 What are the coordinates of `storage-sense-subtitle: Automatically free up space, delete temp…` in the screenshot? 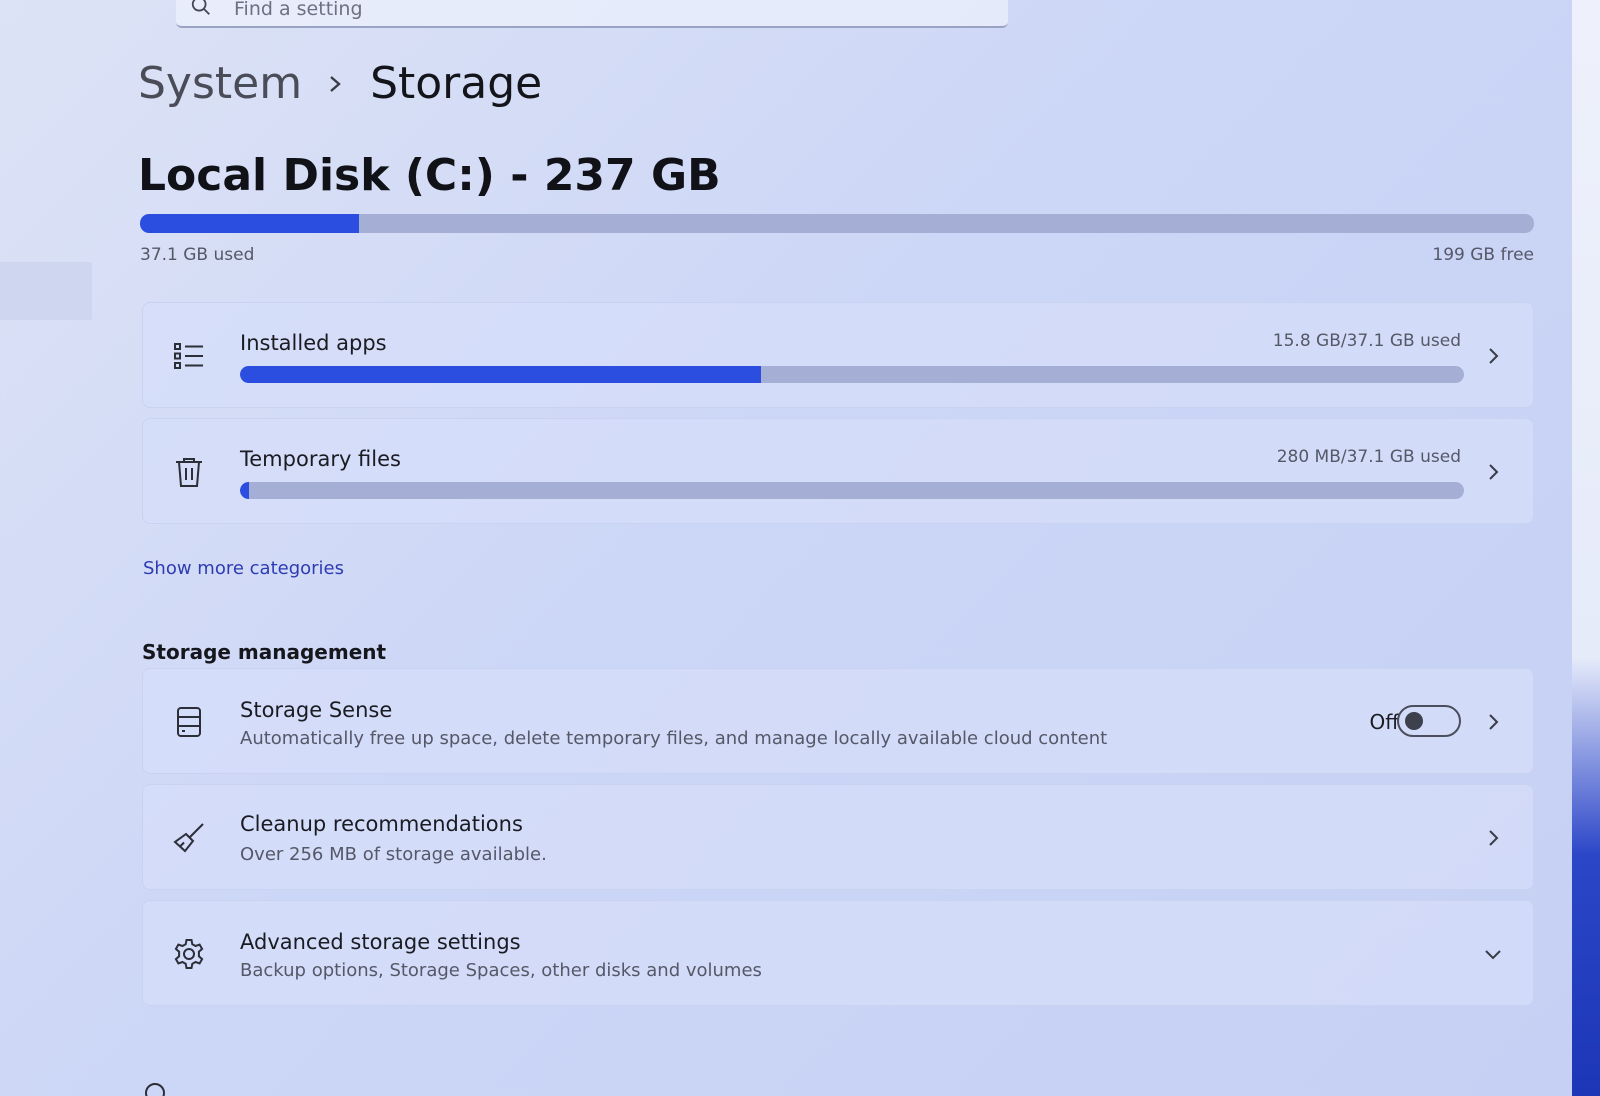 It's located at (674, 738).